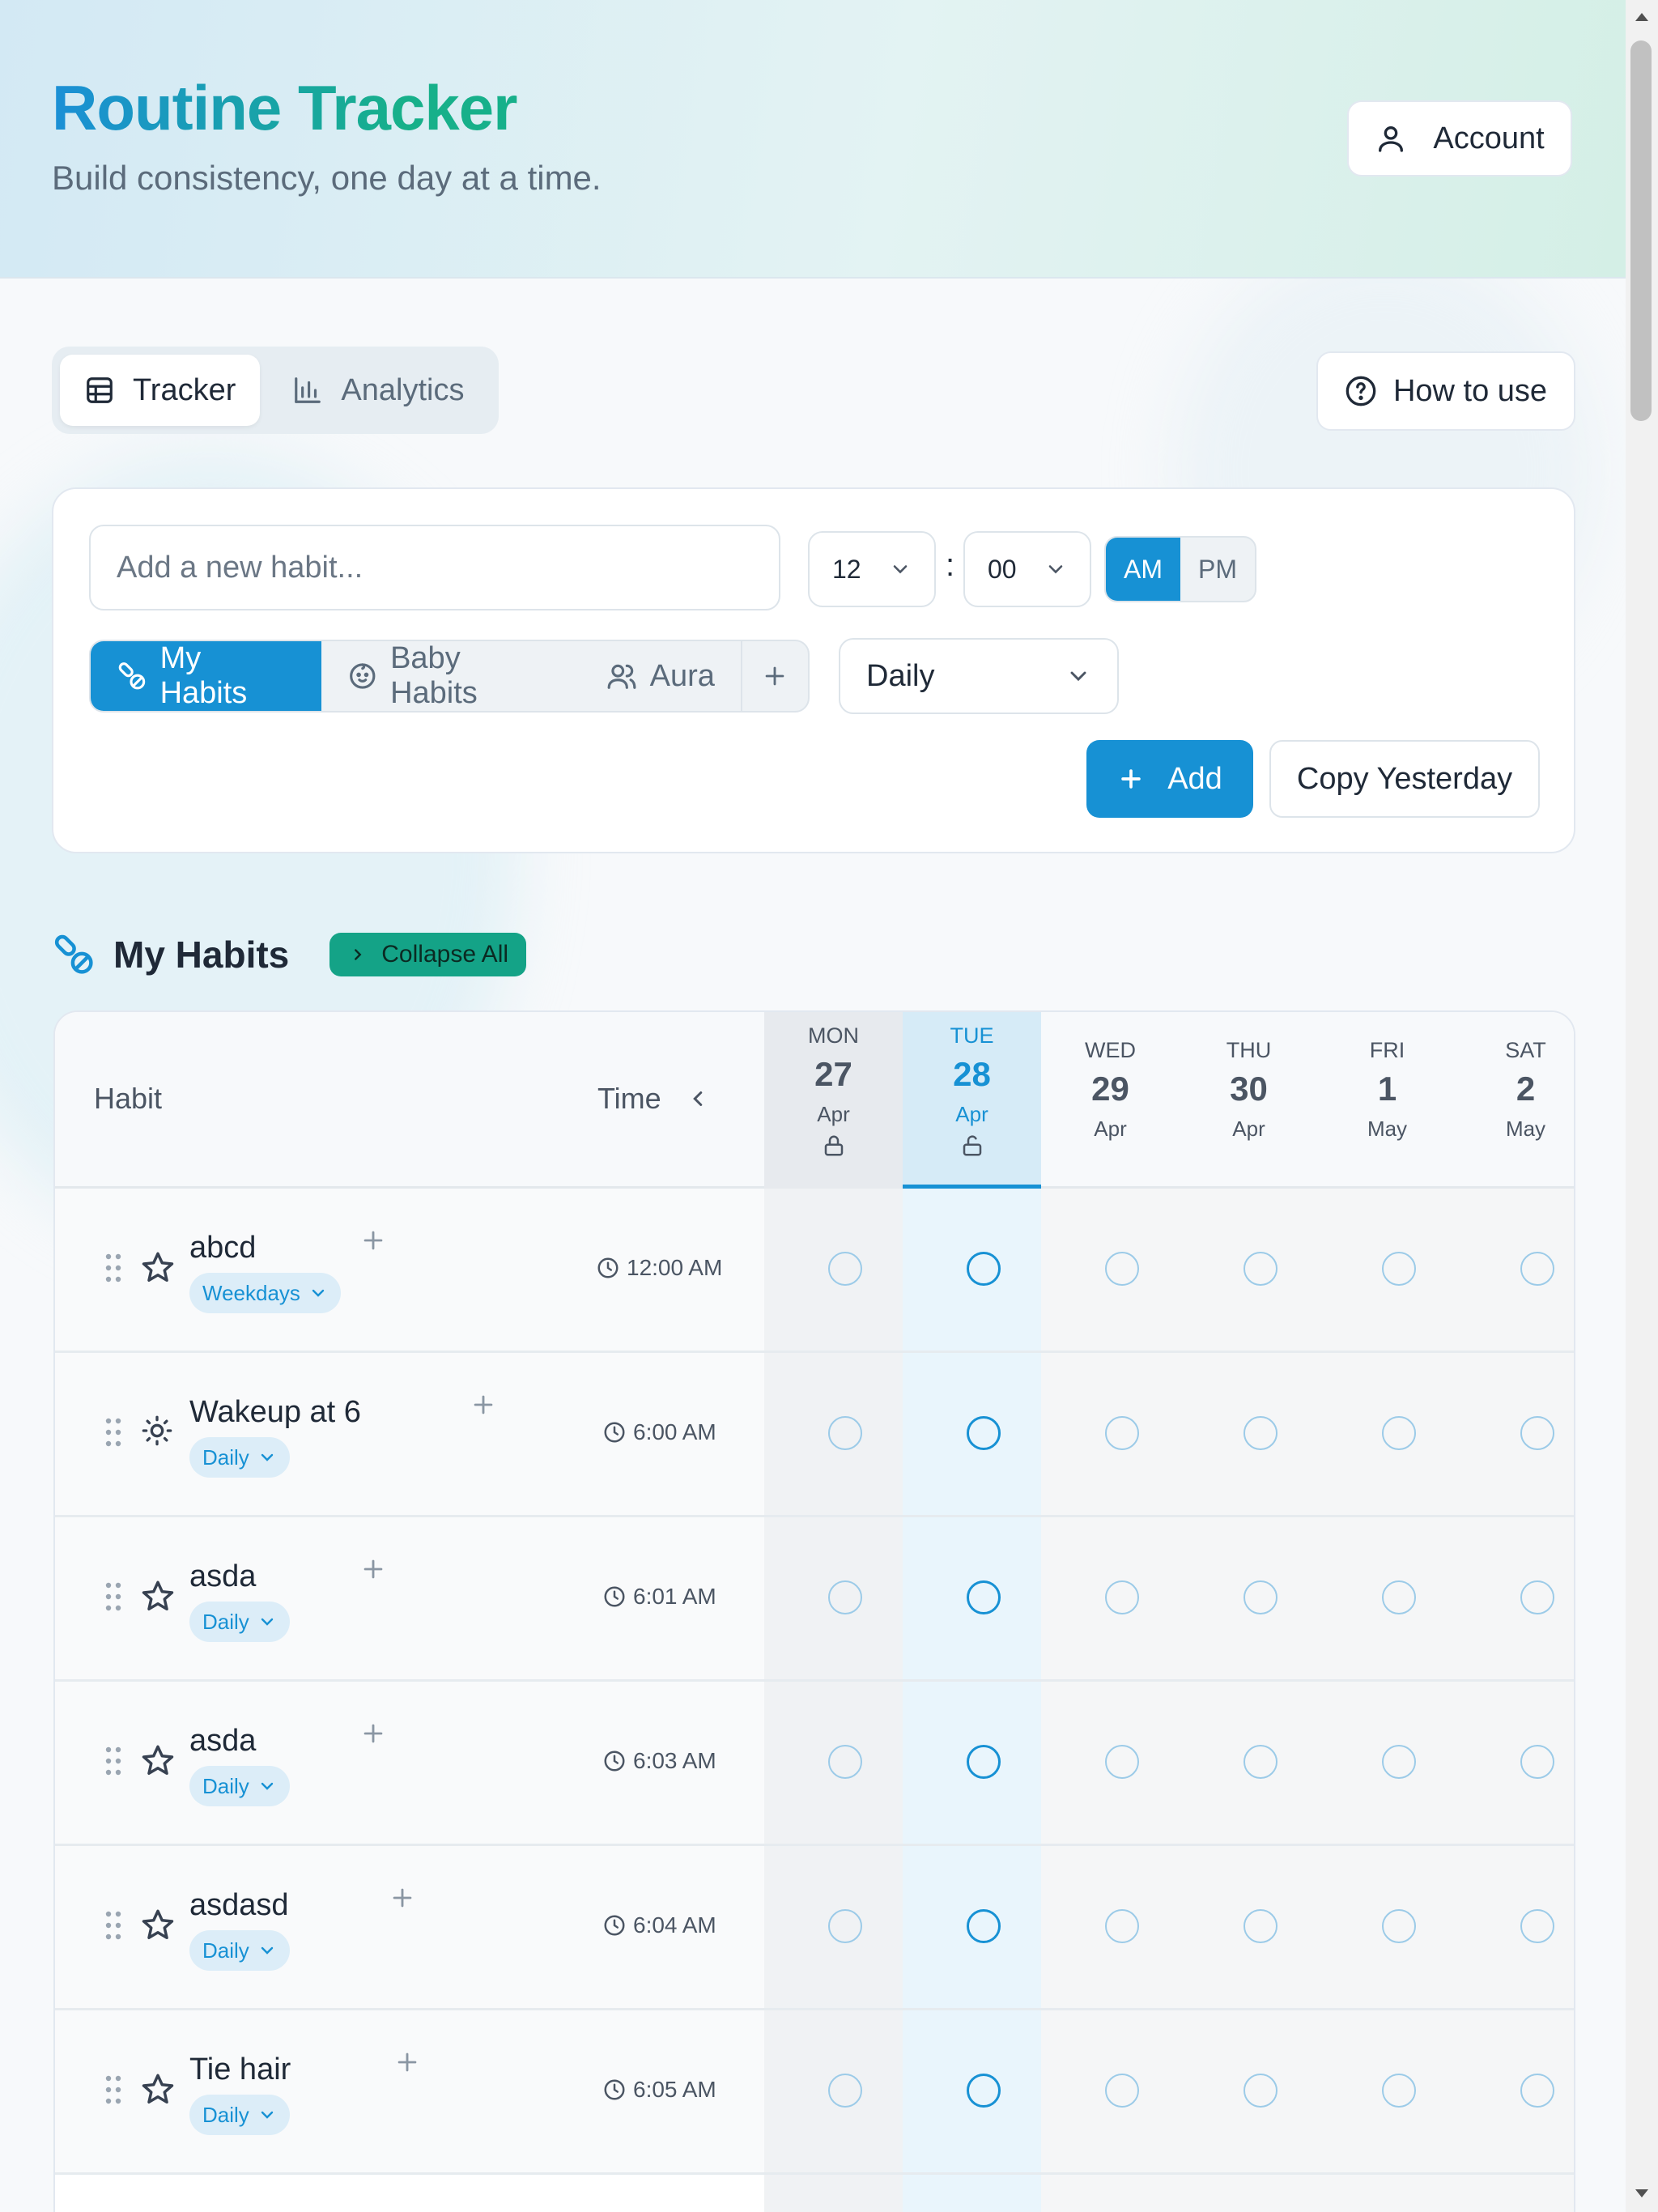 The image size is (1658, 2212). What do you see at coordinates (659, 2090) in the screenshot?
I see `habit-time: 6:05 AM` at bounding box center [659, 2090].